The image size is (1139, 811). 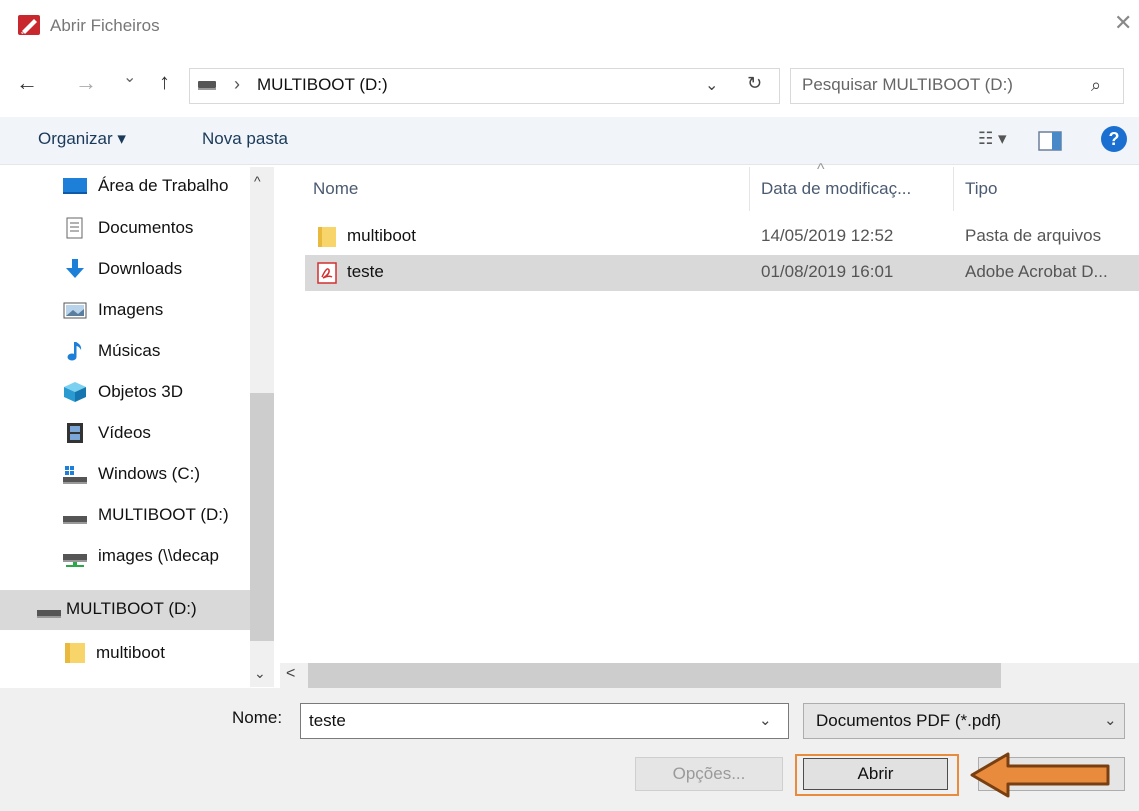 What do you see at coordinates (1040, 775) in the screenshot?
I see `arrow-left-icon` at bounding box center [1040, 775].